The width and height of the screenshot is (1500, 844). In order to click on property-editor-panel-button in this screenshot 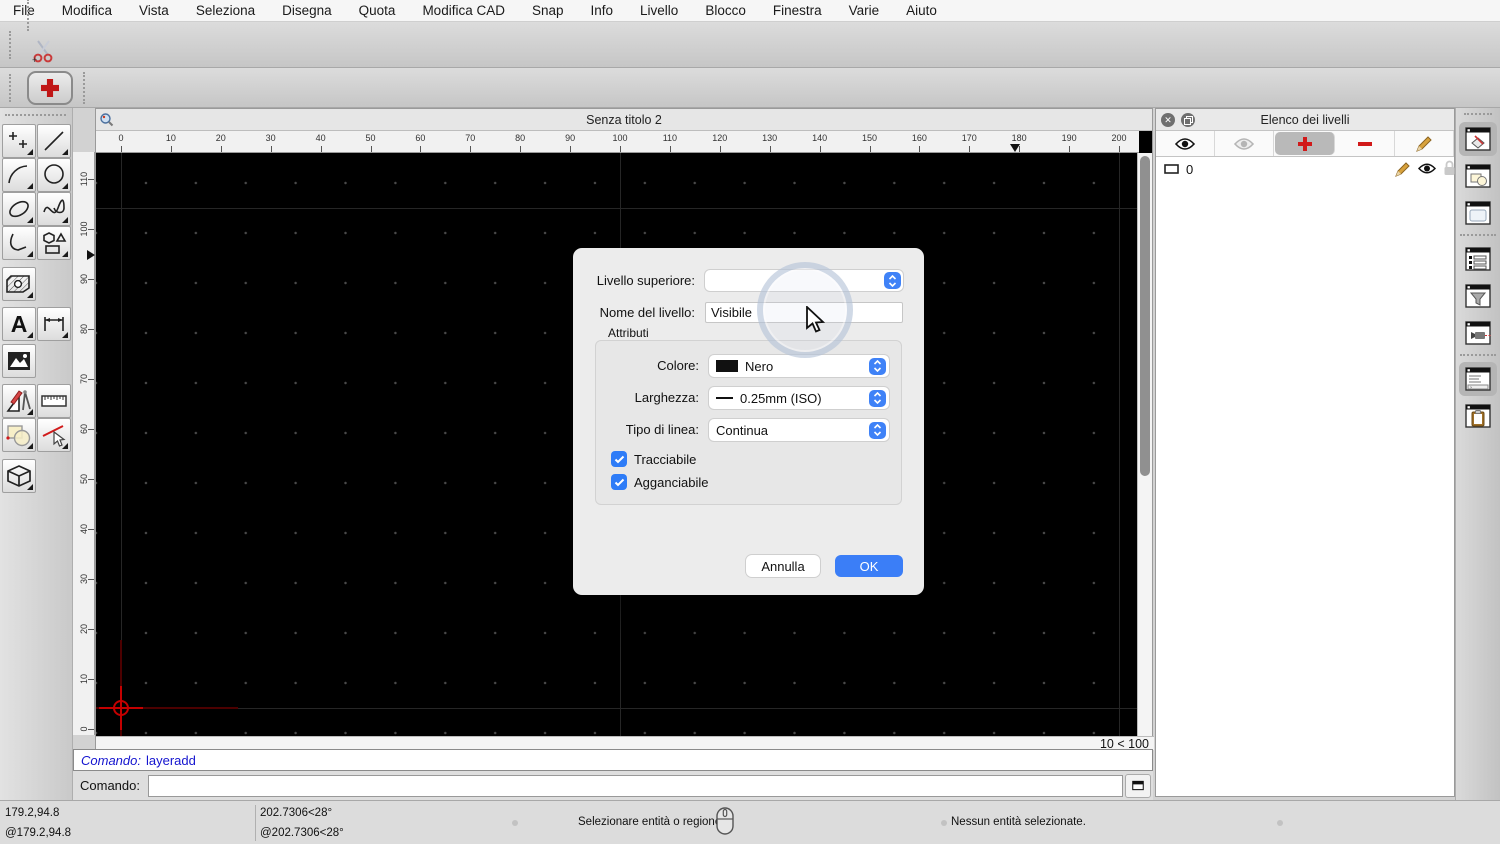, I will do `click(1478, 259)`.